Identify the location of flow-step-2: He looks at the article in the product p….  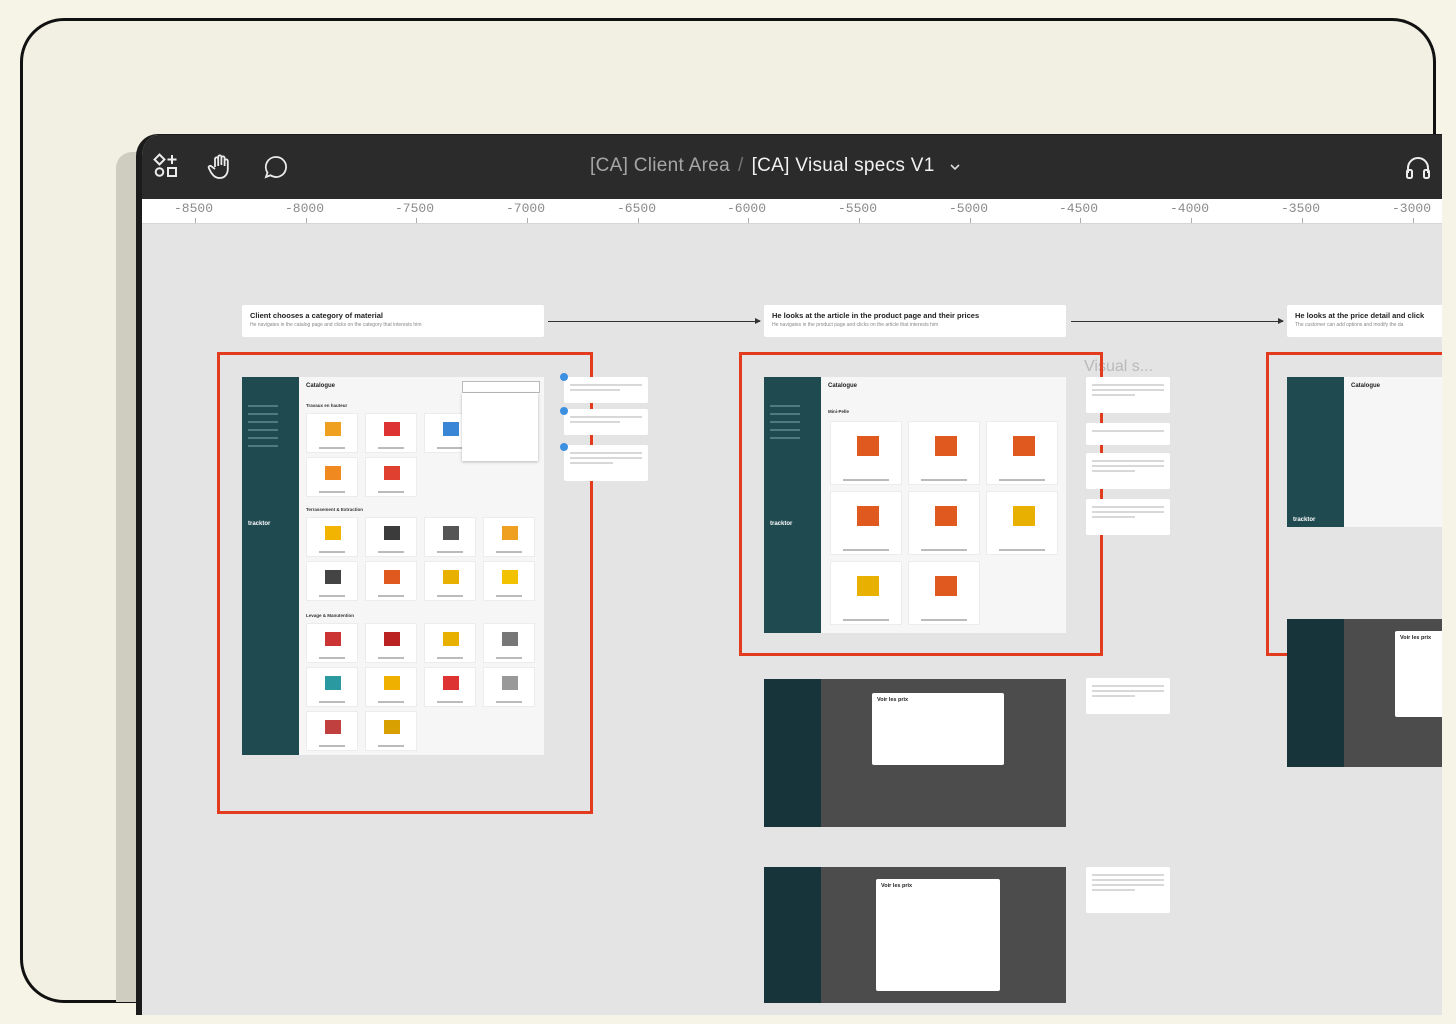
(915, 321).